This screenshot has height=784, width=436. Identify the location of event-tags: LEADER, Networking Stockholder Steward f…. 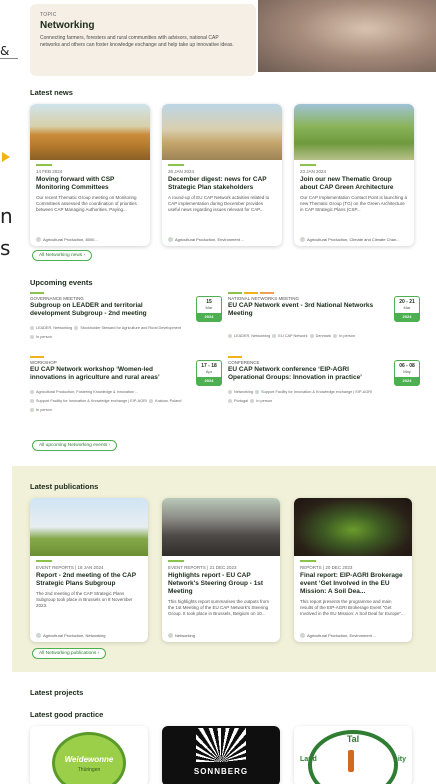
(126, 333).